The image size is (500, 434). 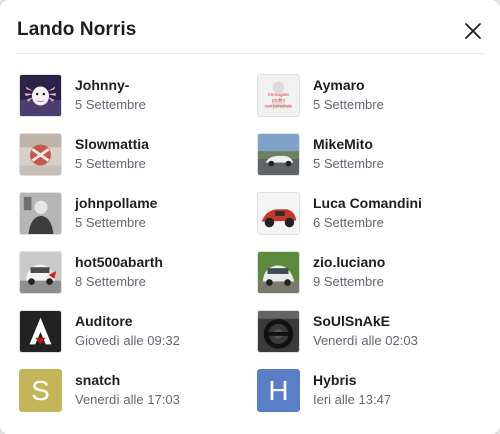 I want to click on list-item: hot500abarth 8 Settembre, so click(x=138, y=280).